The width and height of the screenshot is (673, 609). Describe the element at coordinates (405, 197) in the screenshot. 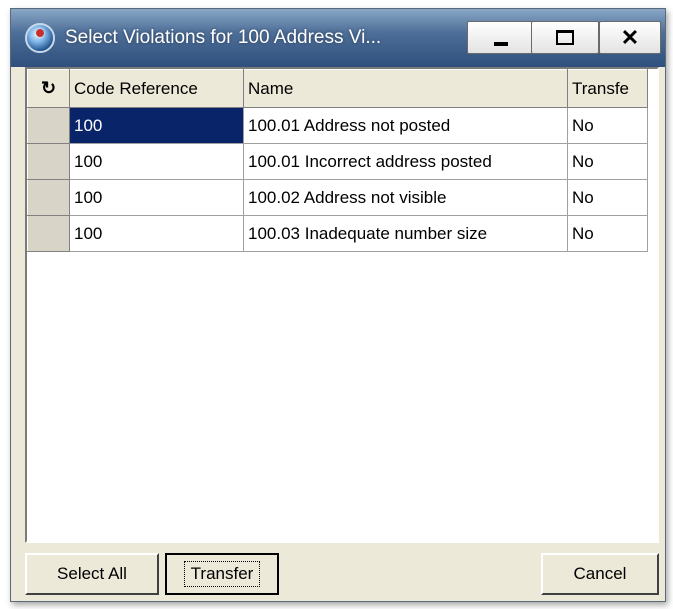

I see `name-cell: 100.02 Address not visible` at that location.